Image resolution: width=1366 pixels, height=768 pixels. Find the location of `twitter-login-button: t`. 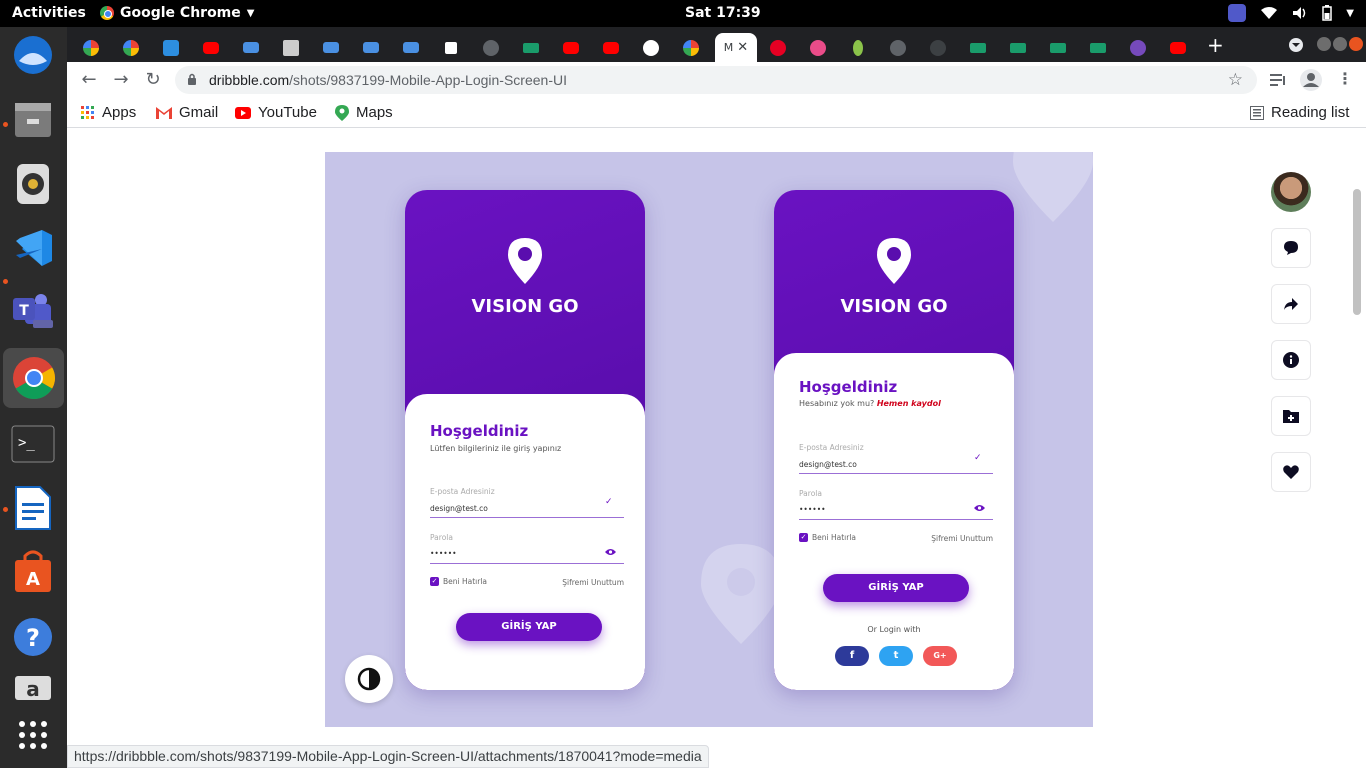

twitter-login-button: t is located at coordinates (896, 656).